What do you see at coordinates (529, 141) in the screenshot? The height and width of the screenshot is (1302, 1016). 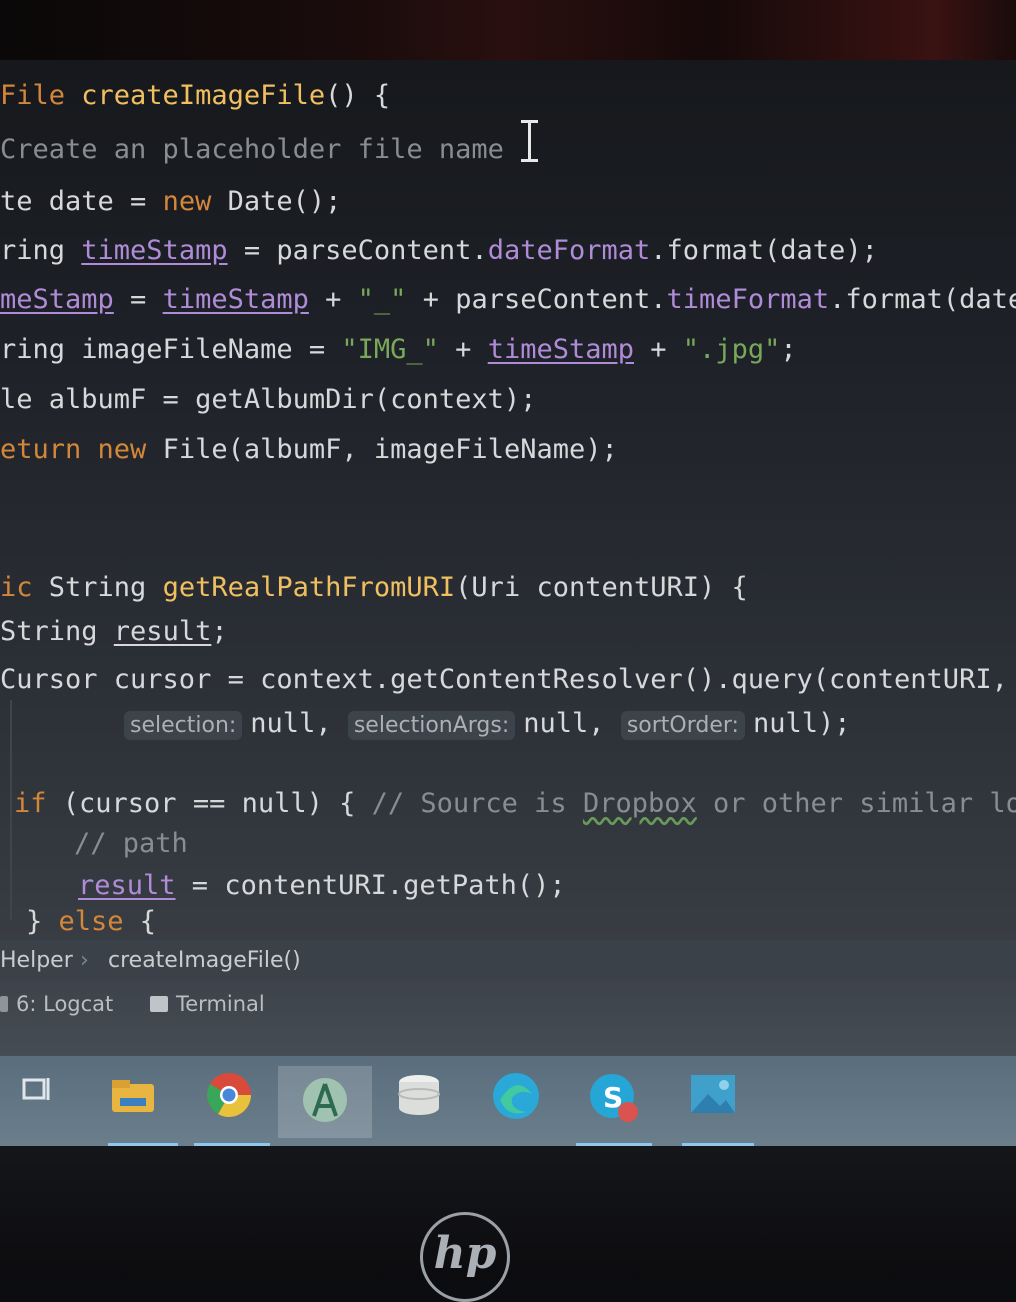 I see `text-cursor-icon` at bounding box center [529, 141].